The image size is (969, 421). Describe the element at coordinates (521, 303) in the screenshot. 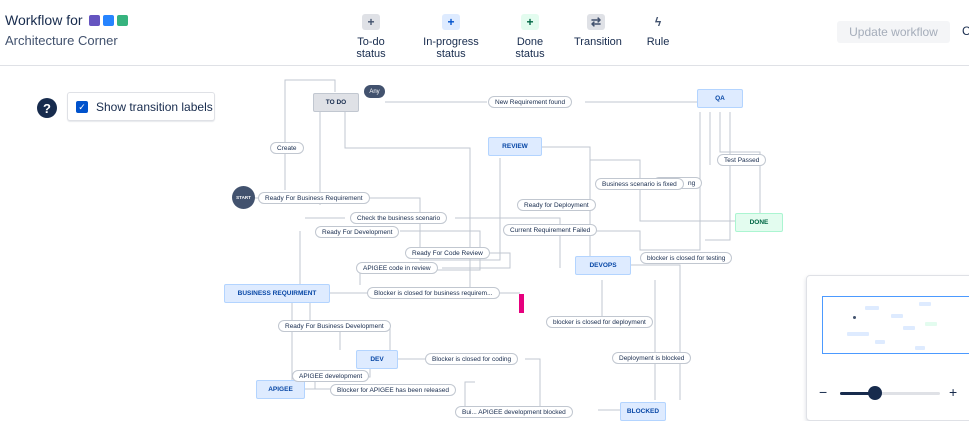

I see `pink-marker` at that location.